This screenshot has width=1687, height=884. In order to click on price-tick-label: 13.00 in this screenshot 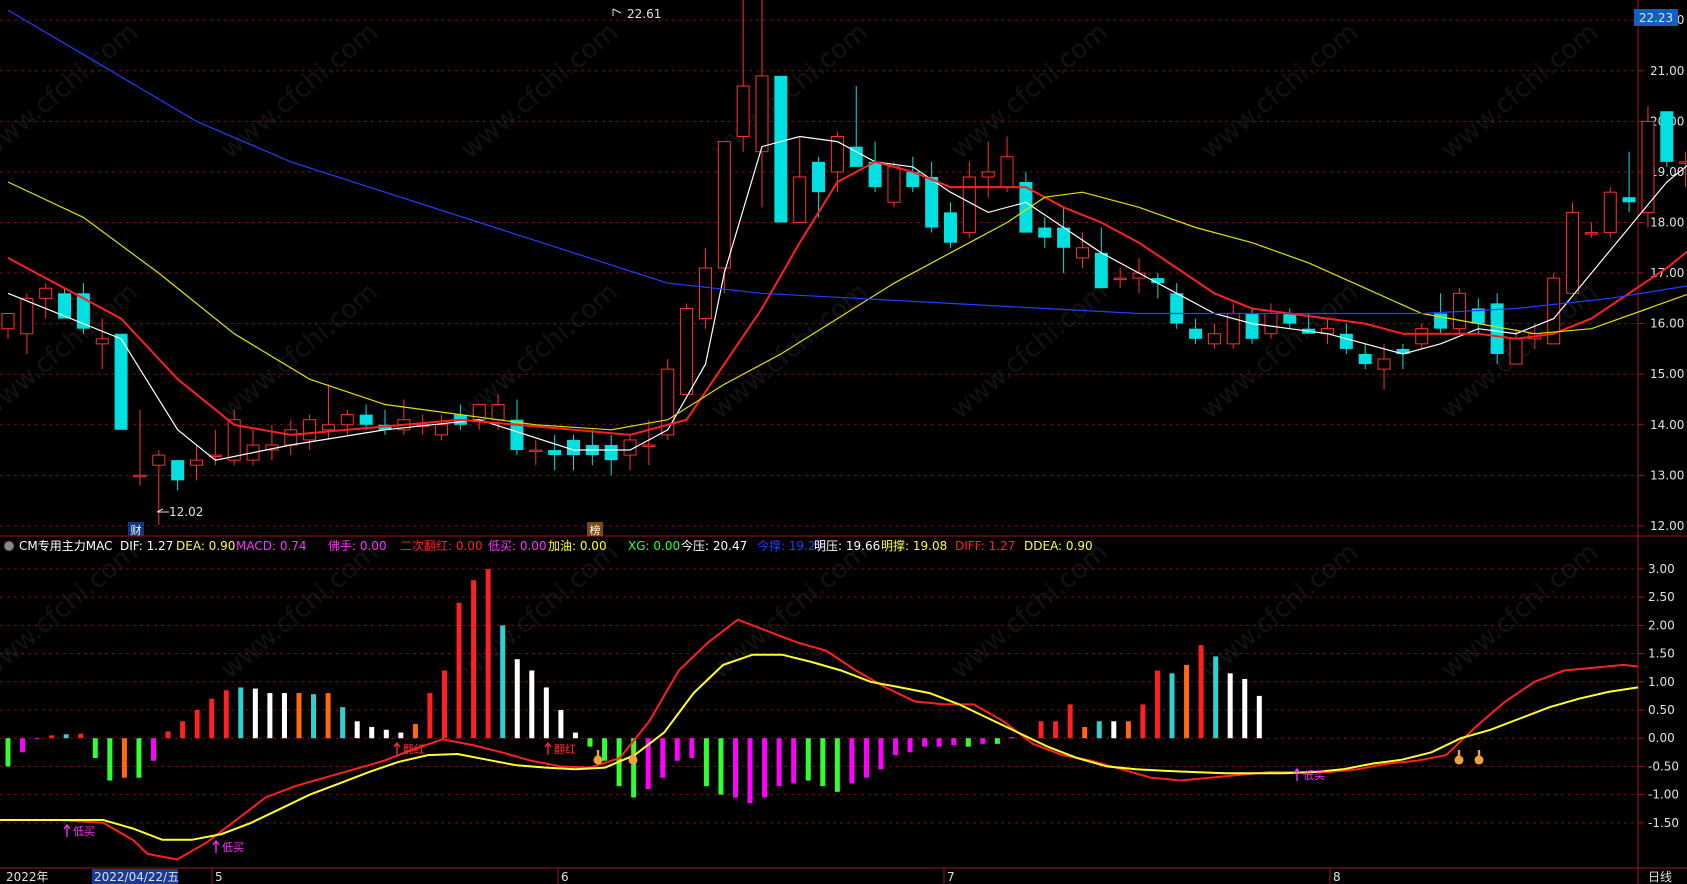, I will do `click(1667, 475)`.